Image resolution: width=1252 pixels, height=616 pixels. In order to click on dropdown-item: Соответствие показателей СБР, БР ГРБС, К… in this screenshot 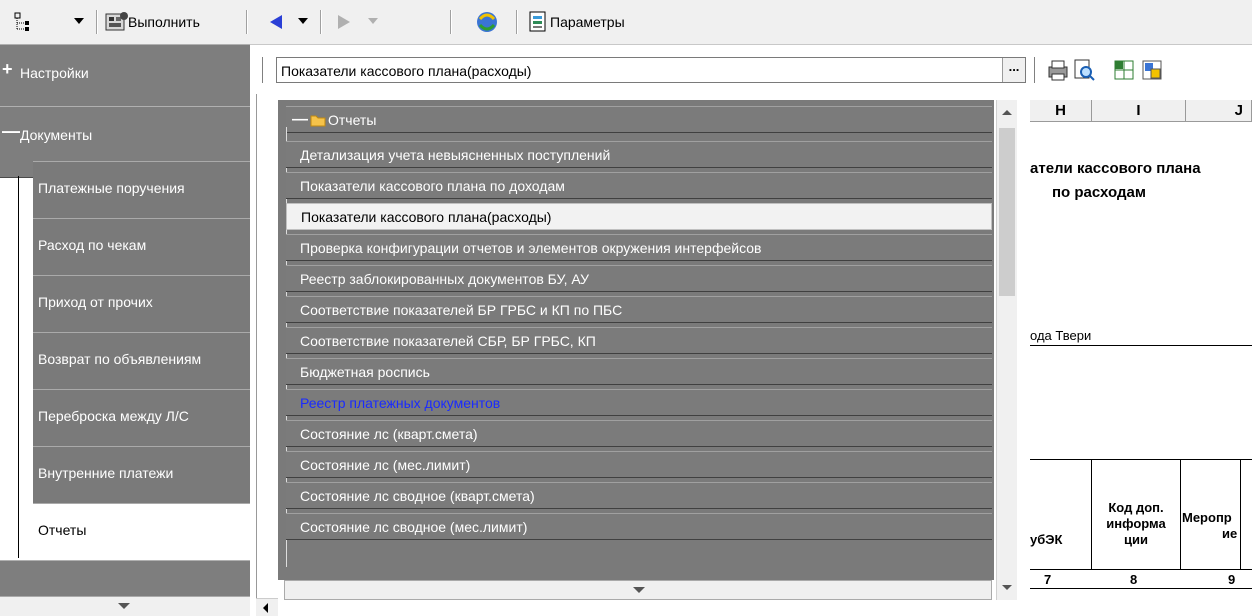, I will do `click(639, 340)`.